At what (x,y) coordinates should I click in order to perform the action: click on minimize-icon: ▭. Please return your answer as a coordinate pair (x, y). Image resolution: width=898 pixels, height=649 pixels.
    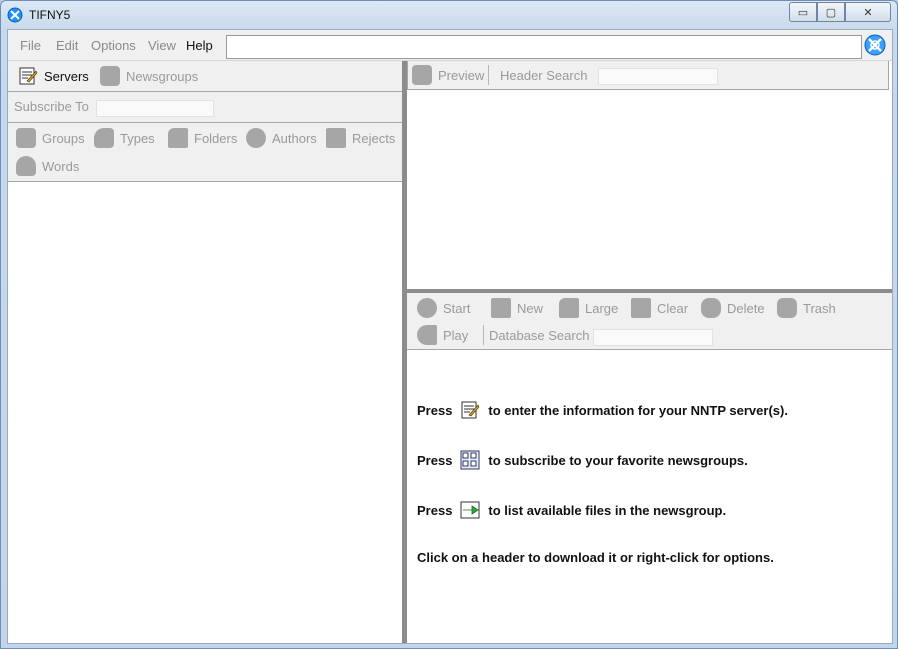
    Looking at the image, I should click on (803, 12).